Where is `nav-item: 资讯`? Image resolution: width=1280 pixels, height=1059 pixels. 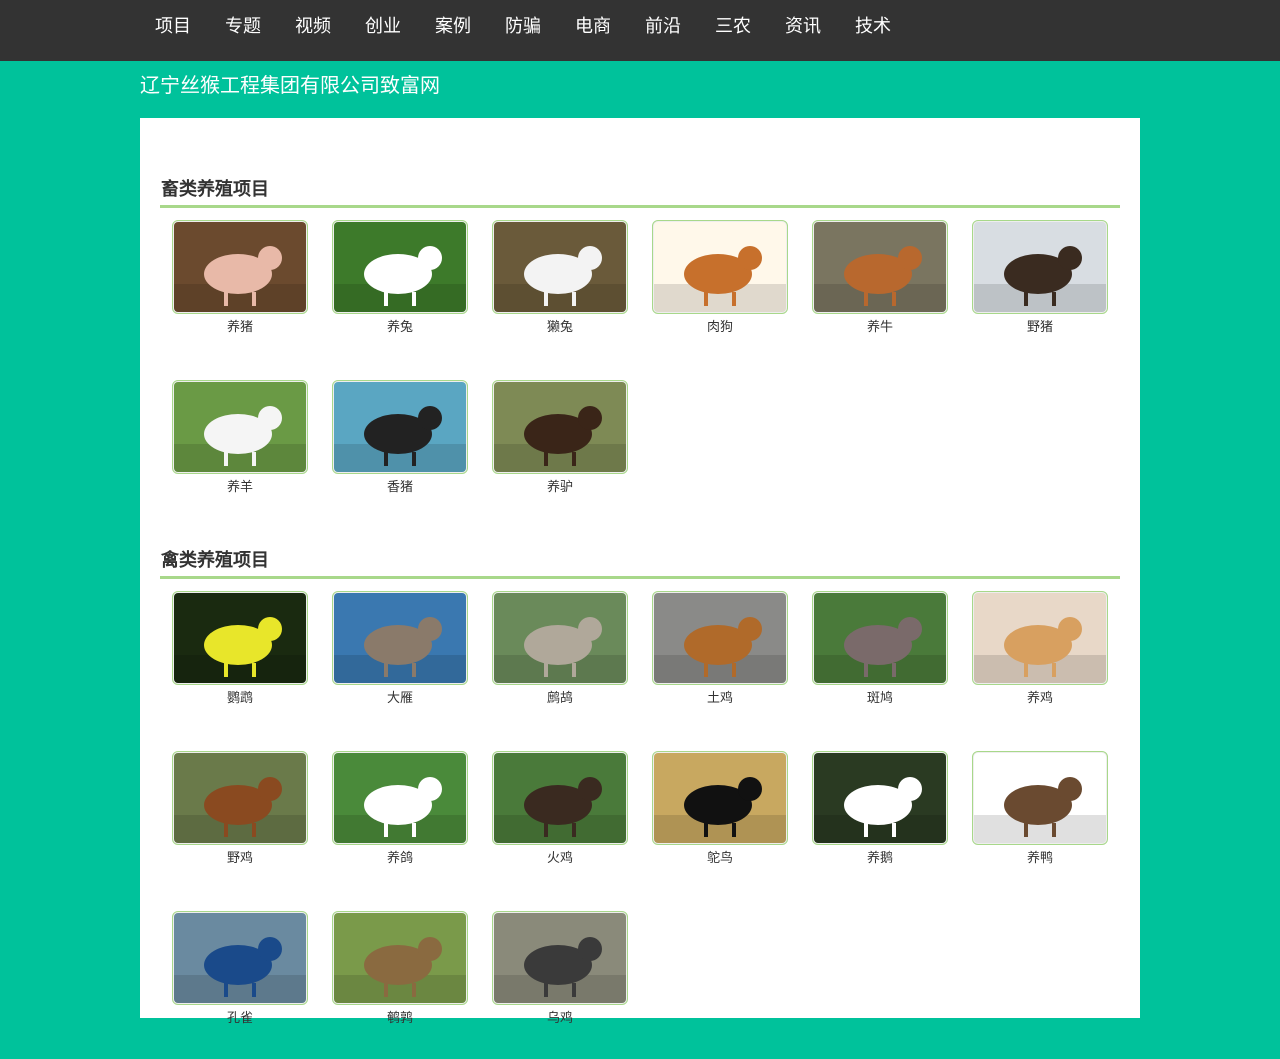 nav-item: 资讯 is located at coordinates (803, 27).